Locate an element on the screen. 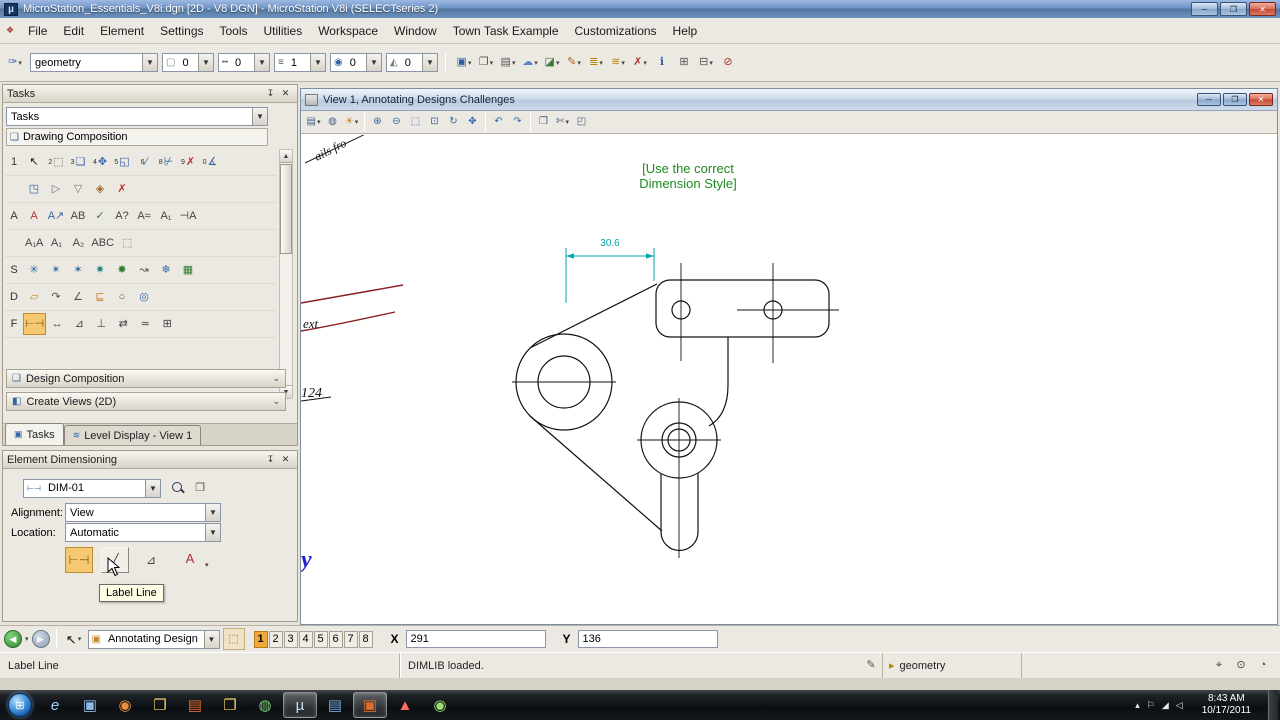 The height and width of the screenshot is (720, 1280). dimension-settings-icon: ⊞ is located at coordinates (167, 324).